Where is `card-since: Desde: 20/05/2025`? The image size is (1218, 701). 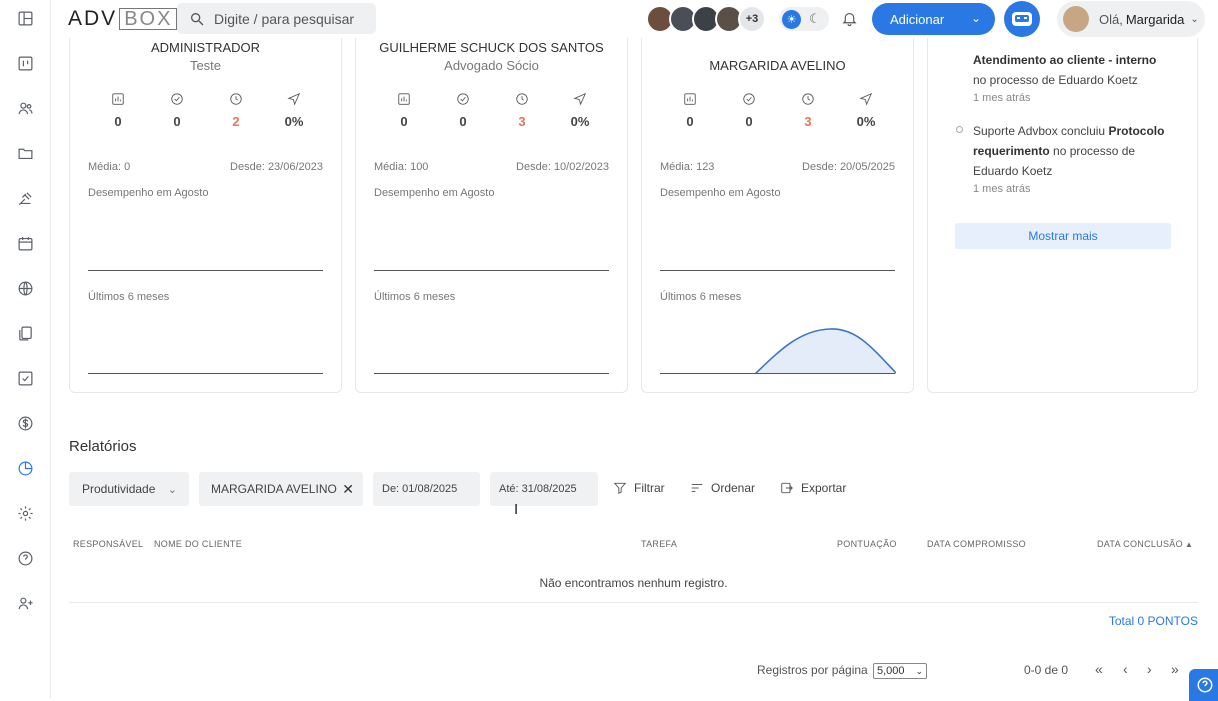 card-since: Desde: 20/05/2025 is located at coordinates (848, 167).